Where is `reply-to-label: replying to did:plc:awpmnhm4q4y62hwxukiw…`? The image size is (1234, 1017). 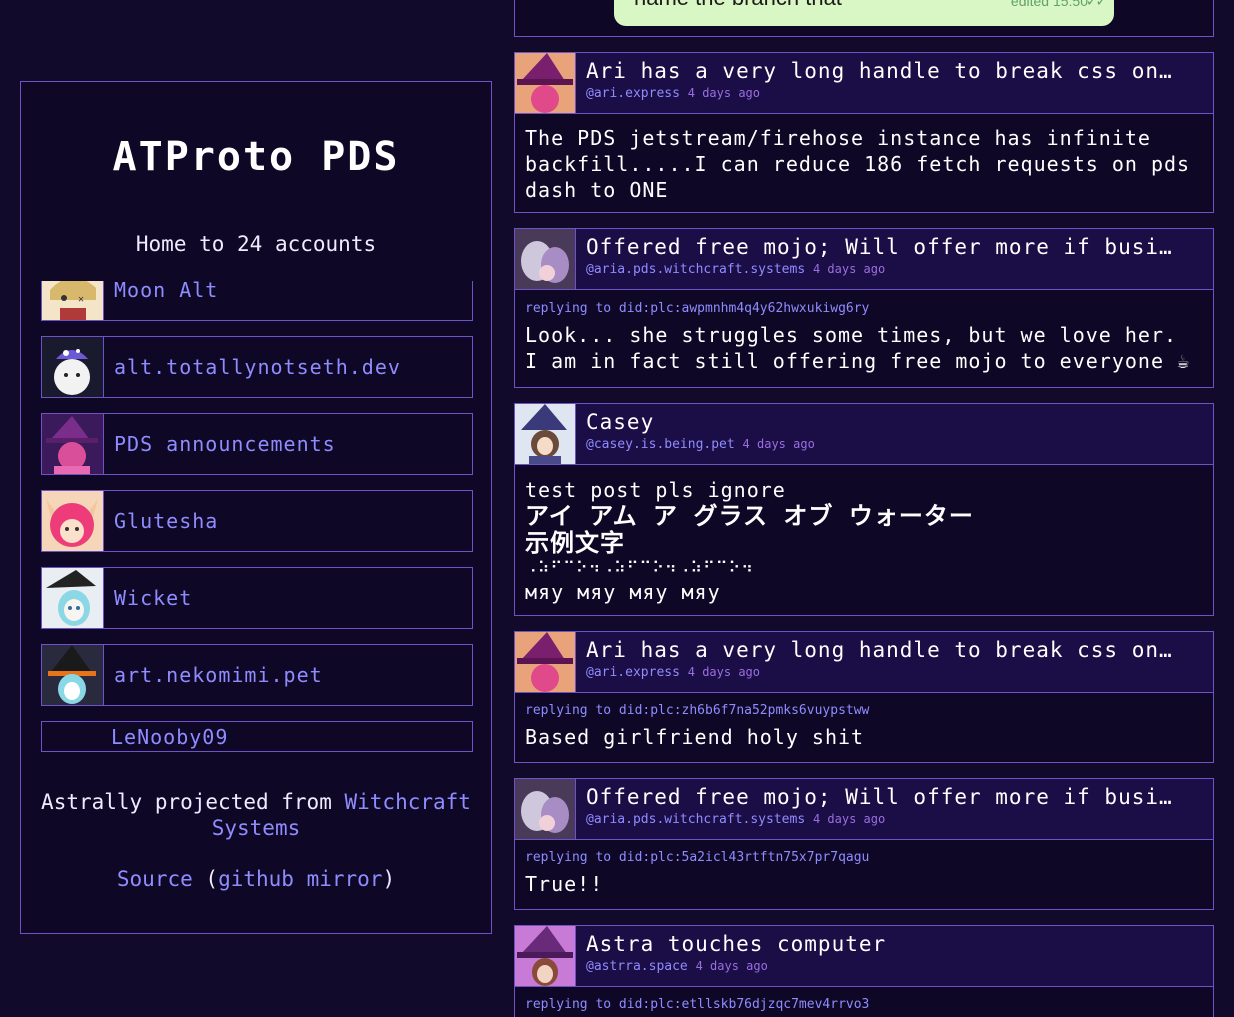
reply-to-label: replying to did:plc:awpmnhm4q4y62hwxukiw… is located at coordinates (864, 308).